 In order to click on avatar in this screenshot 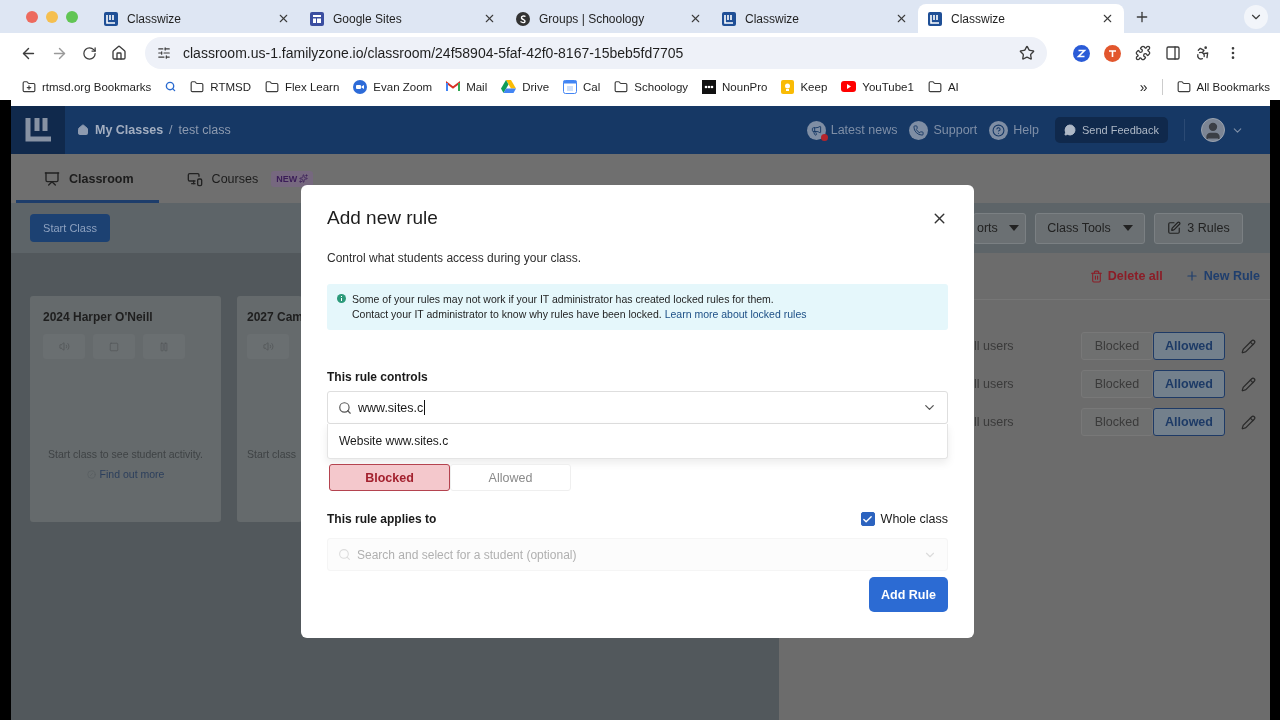, I will do `click(1213, 130)`.